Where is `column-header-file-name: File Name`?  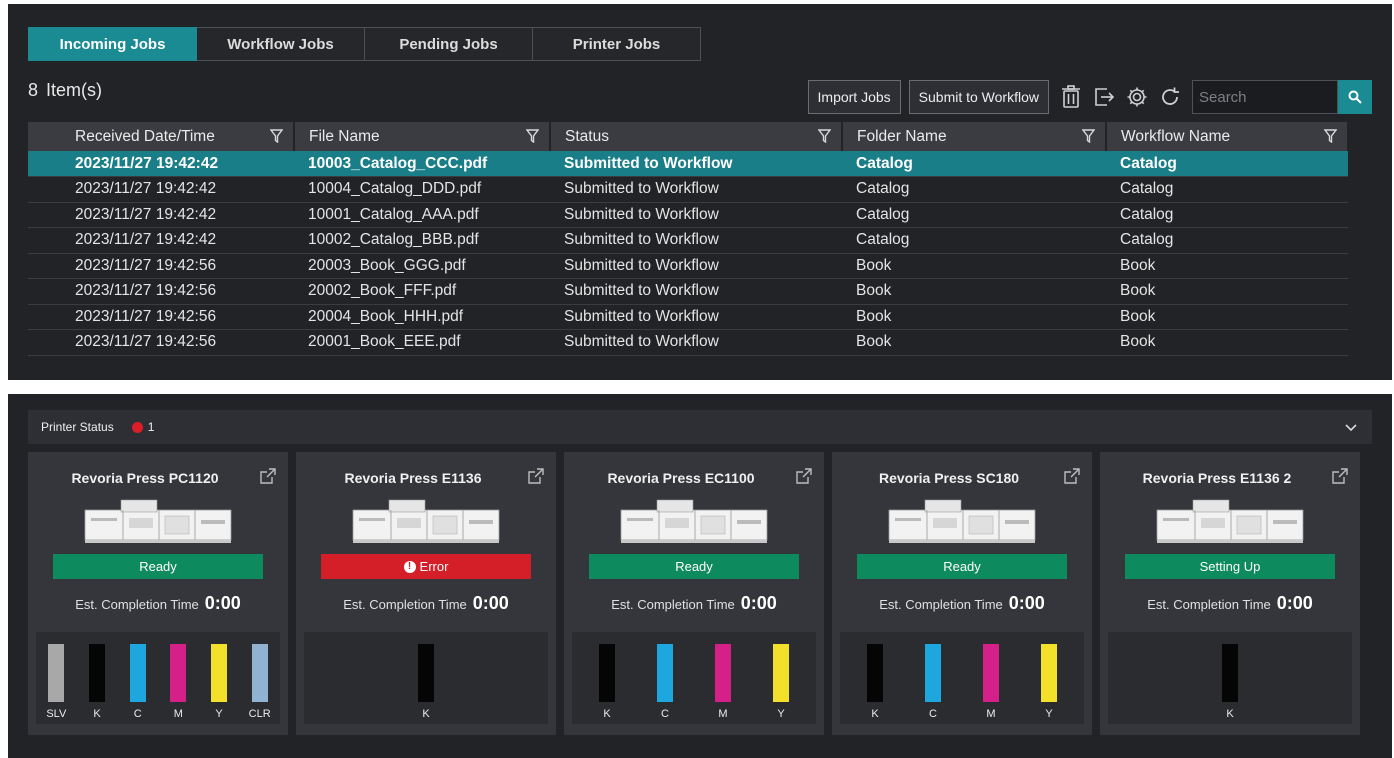
column-header-file-name: File Name is located at coordinates (422, 136).